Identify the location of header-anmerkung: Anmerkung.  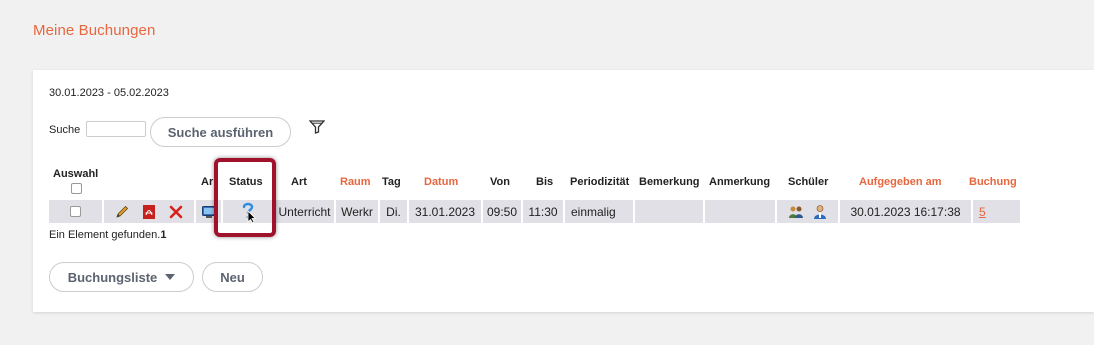
(739, 182).